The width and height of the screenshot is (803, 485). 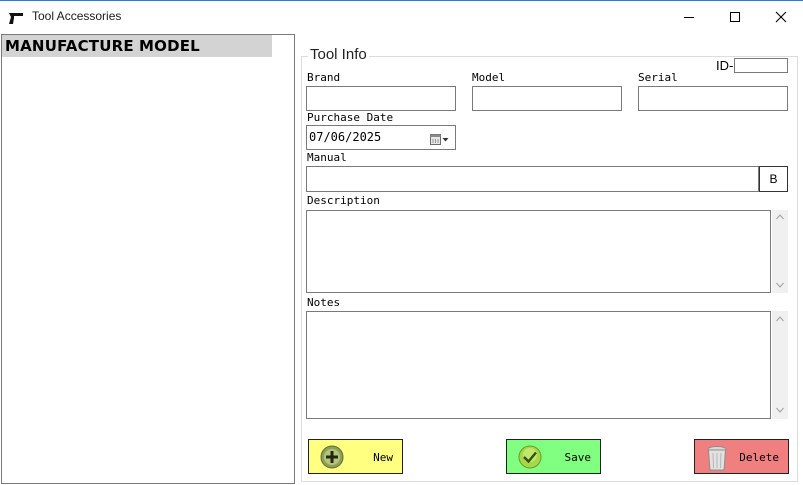 I want to click on list-header: MANUFACTURE MODEL, so click(x=137, y=46).